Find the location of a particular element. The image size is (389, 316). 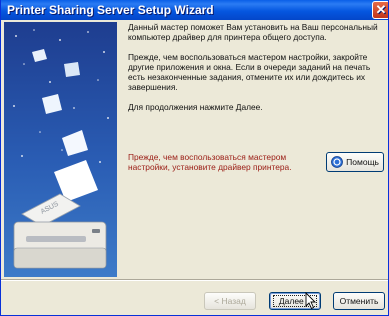

mouse-cursor-icon is located at coordinates (311, 301).